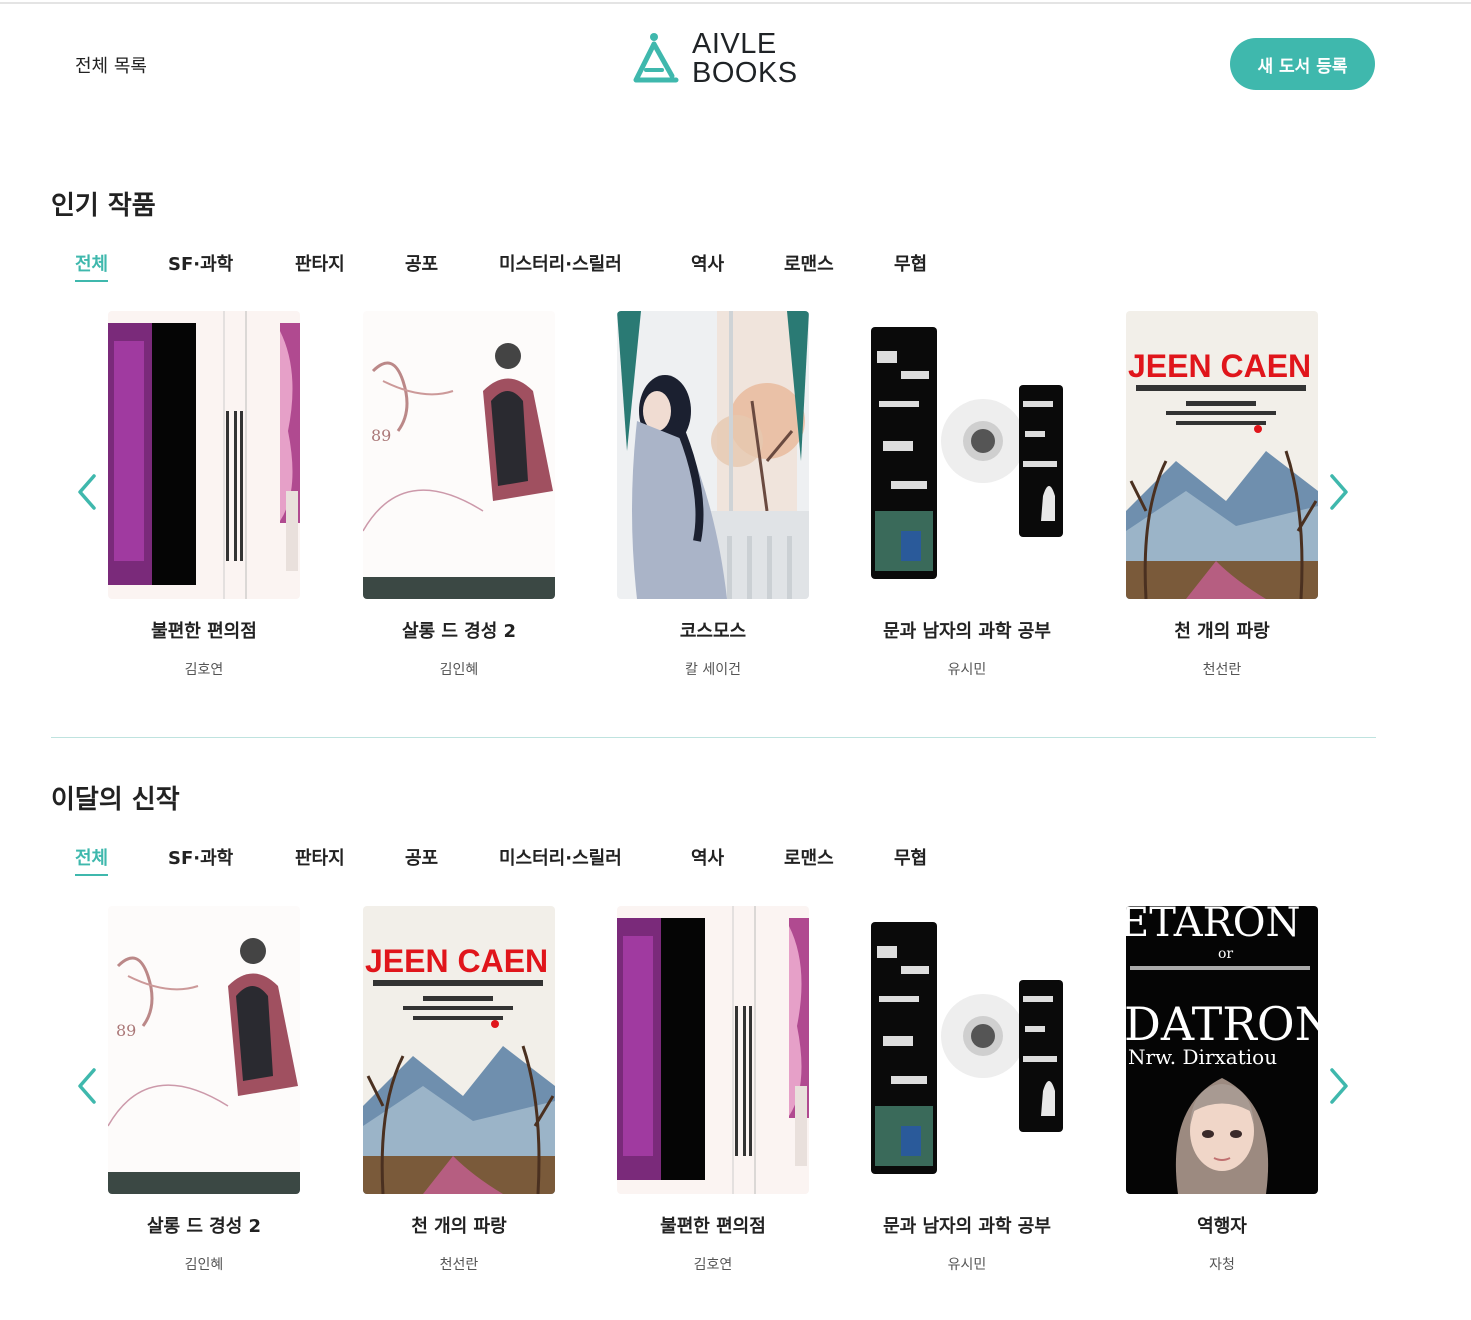  What do you see at coordinates (1302, 64) in the screenshot?
I see `new-book-button: 새 도서 등록` at bounding box center [1302, 64].